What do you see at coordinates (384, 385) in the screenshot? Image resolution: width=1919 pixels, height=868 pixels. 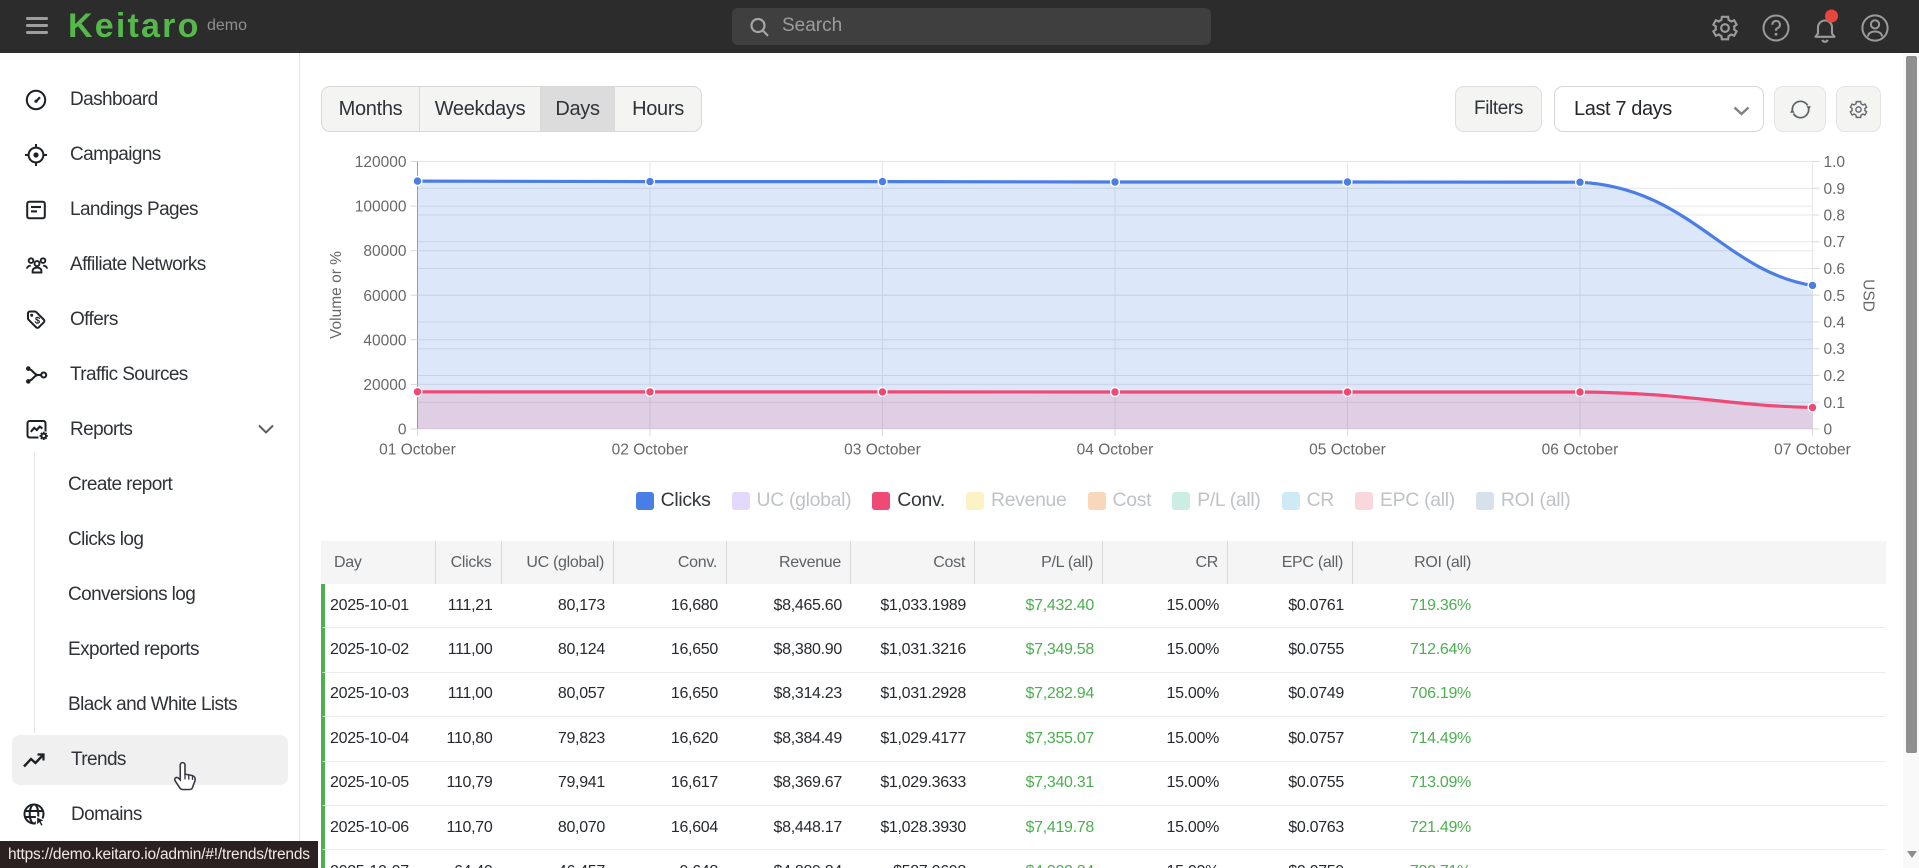 I see `svg-text: 20000` at bounding box center [384, 385].